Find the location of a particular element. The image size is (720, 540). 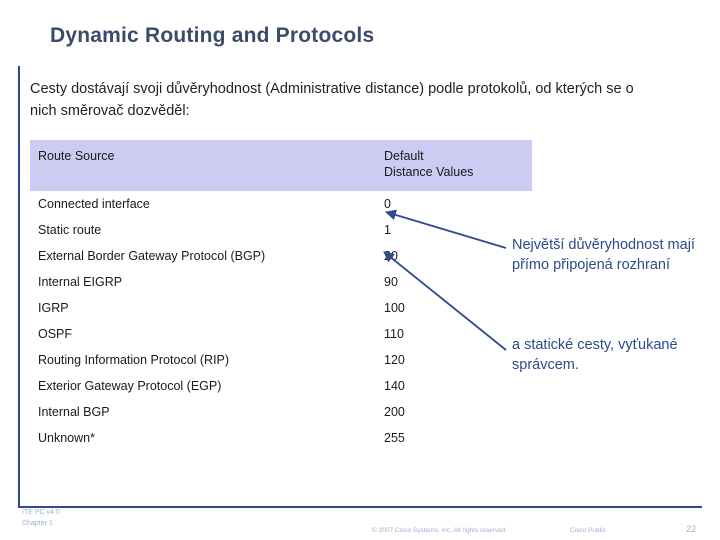

table-row: Routing Information Protocol (RIP) 120 is located at coordinates (281, 360).